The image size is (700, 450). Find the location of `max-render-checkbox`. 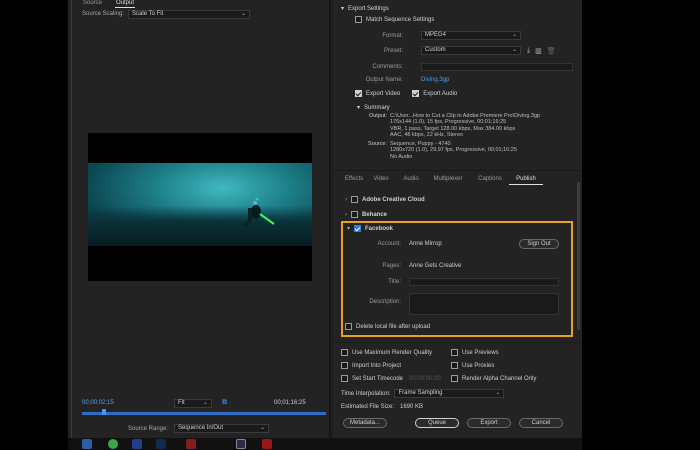

max-render-checkbox is located at coordinates (344, 352).